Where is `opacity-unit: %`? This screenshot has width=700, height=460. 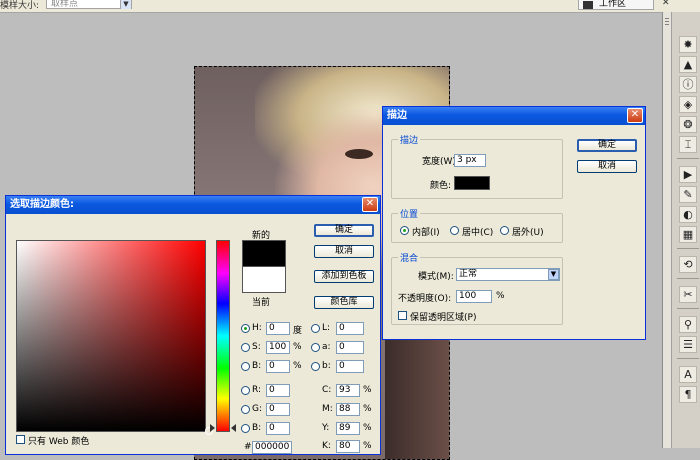 opacity-unit: % is located at coordinates (500, 296).